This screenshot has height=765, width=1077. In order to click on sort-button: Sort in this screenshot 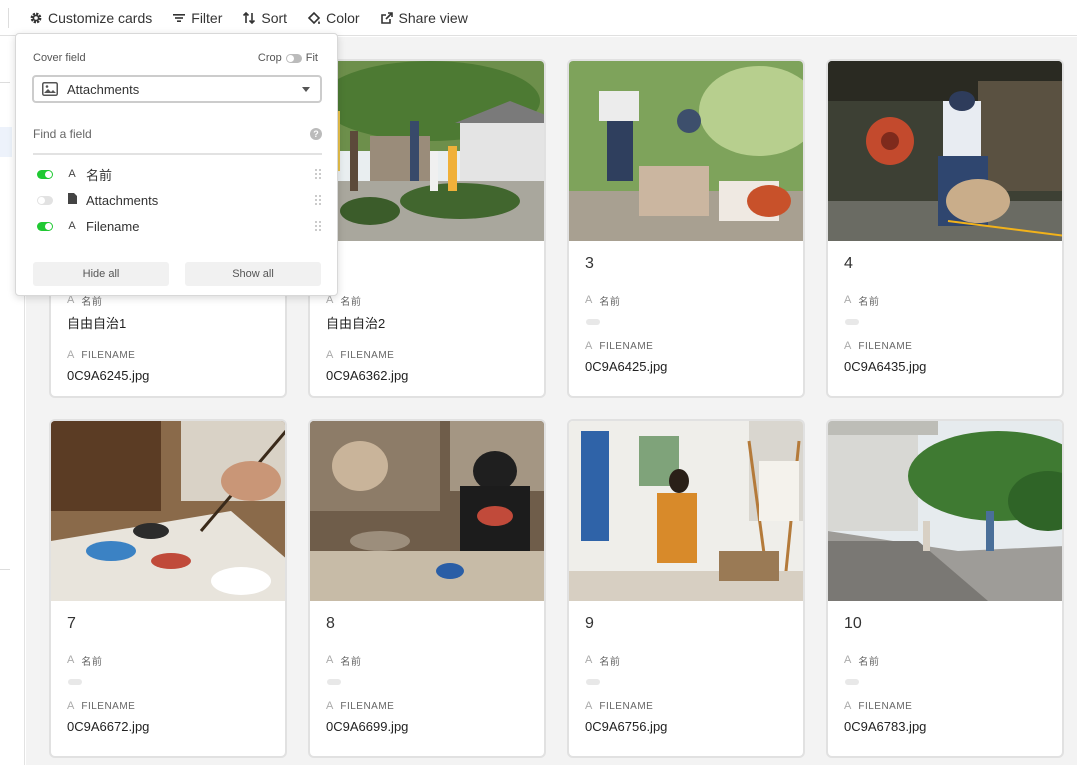, I will do `click(264, 18)`.